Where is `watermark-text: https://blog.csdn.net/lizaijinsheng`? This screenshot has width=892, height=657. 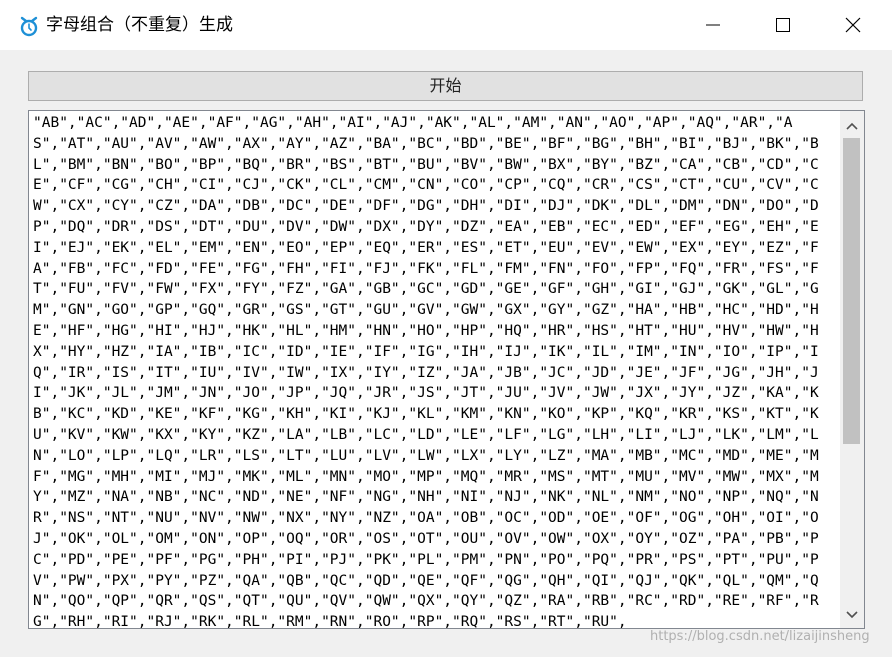
watermark-text: https://blog.csdn.net/lizaijinsheng is located at coordinates (760, 636).